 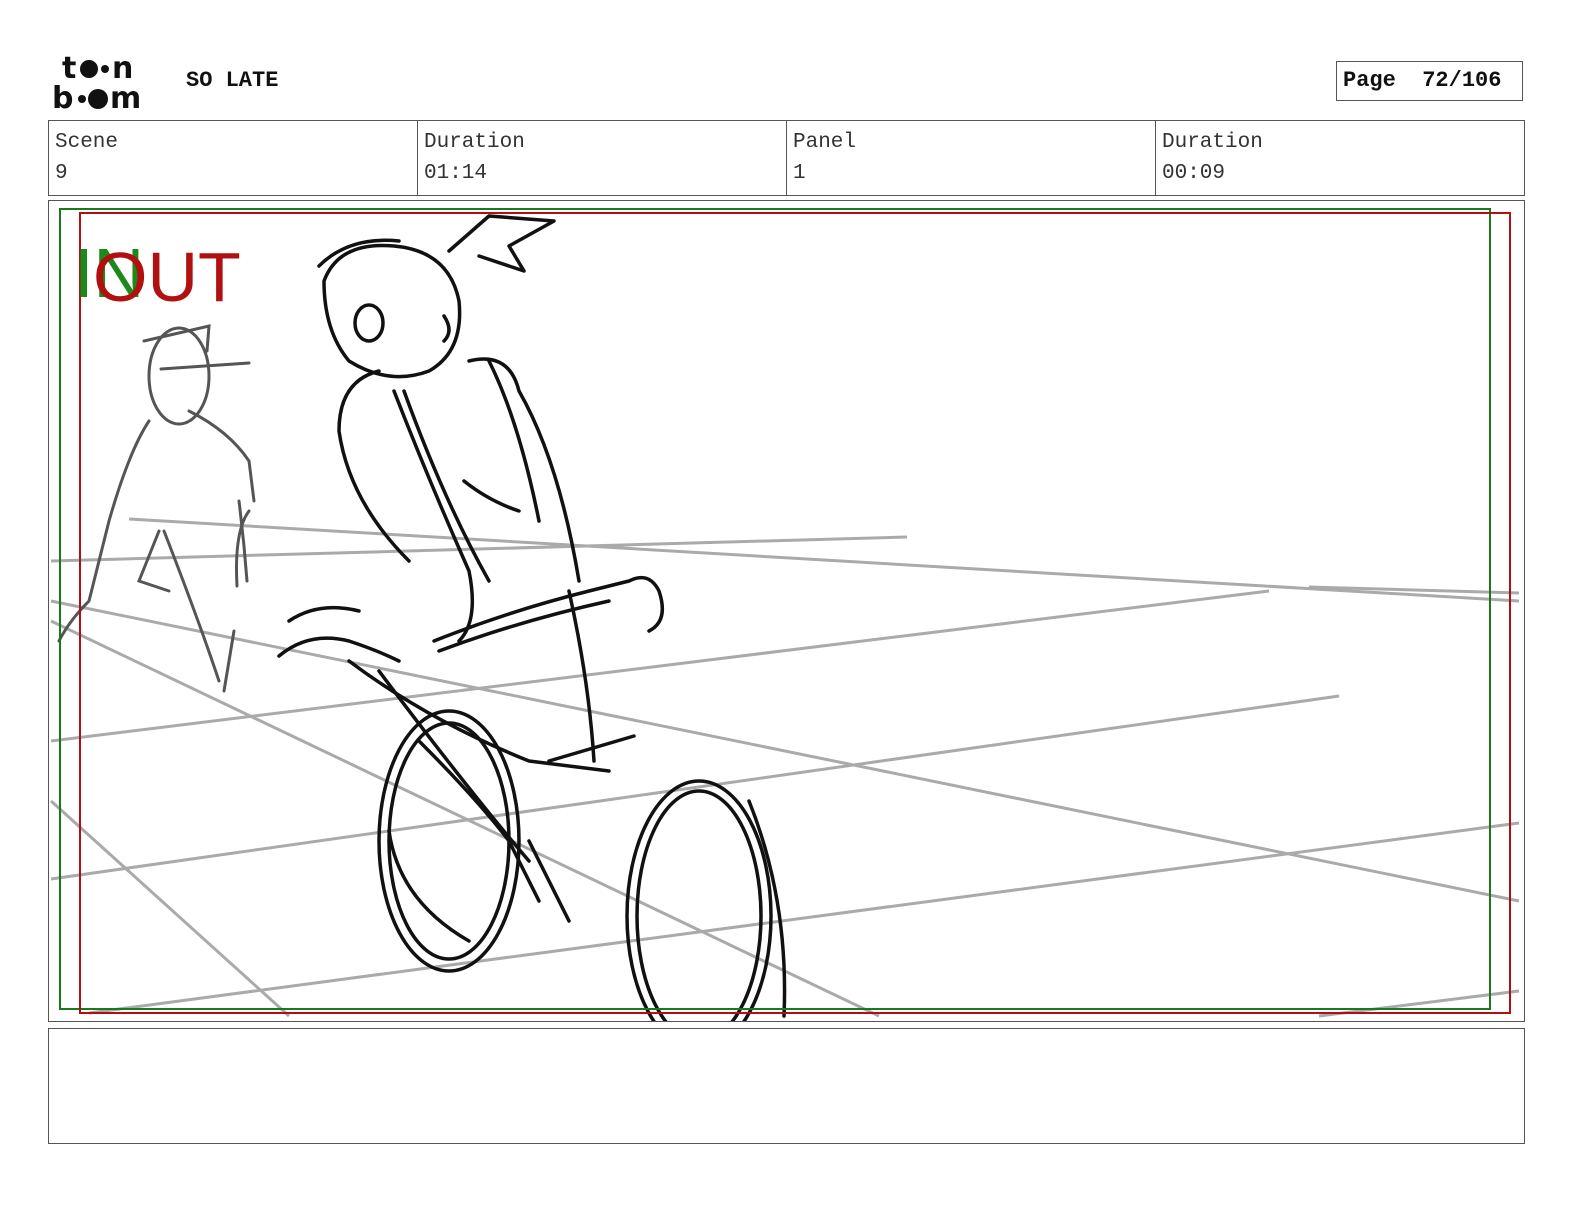 I want to click on scene-value: 9, so click(x=61, y=173).